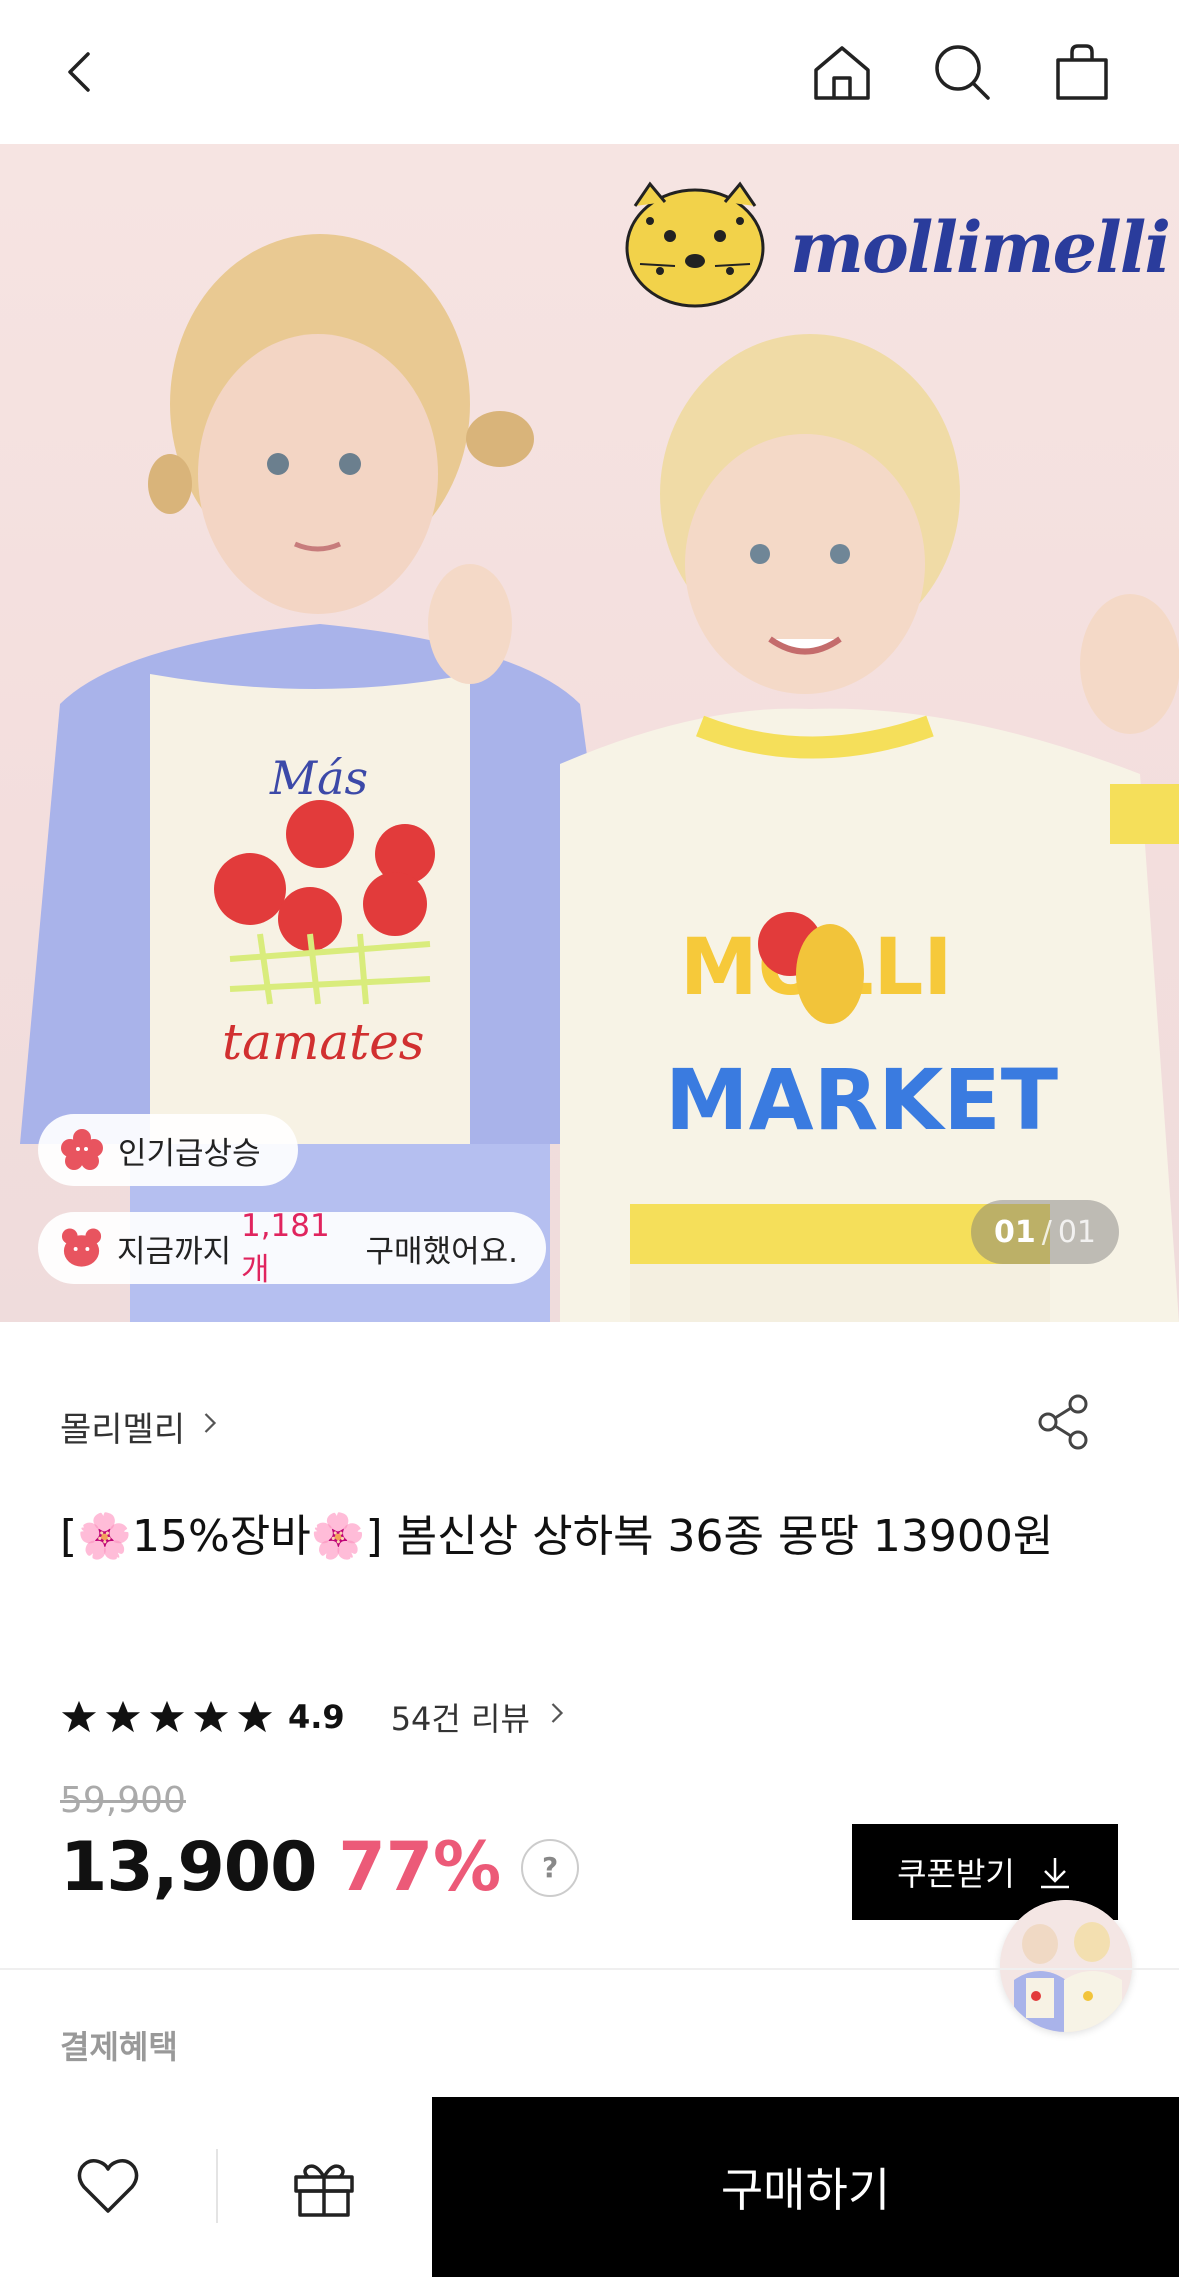  What do you see at coordinates (82, 1149) in the screenshot?
I see `flower-badge-icon` at bounding box center [82, 1149].